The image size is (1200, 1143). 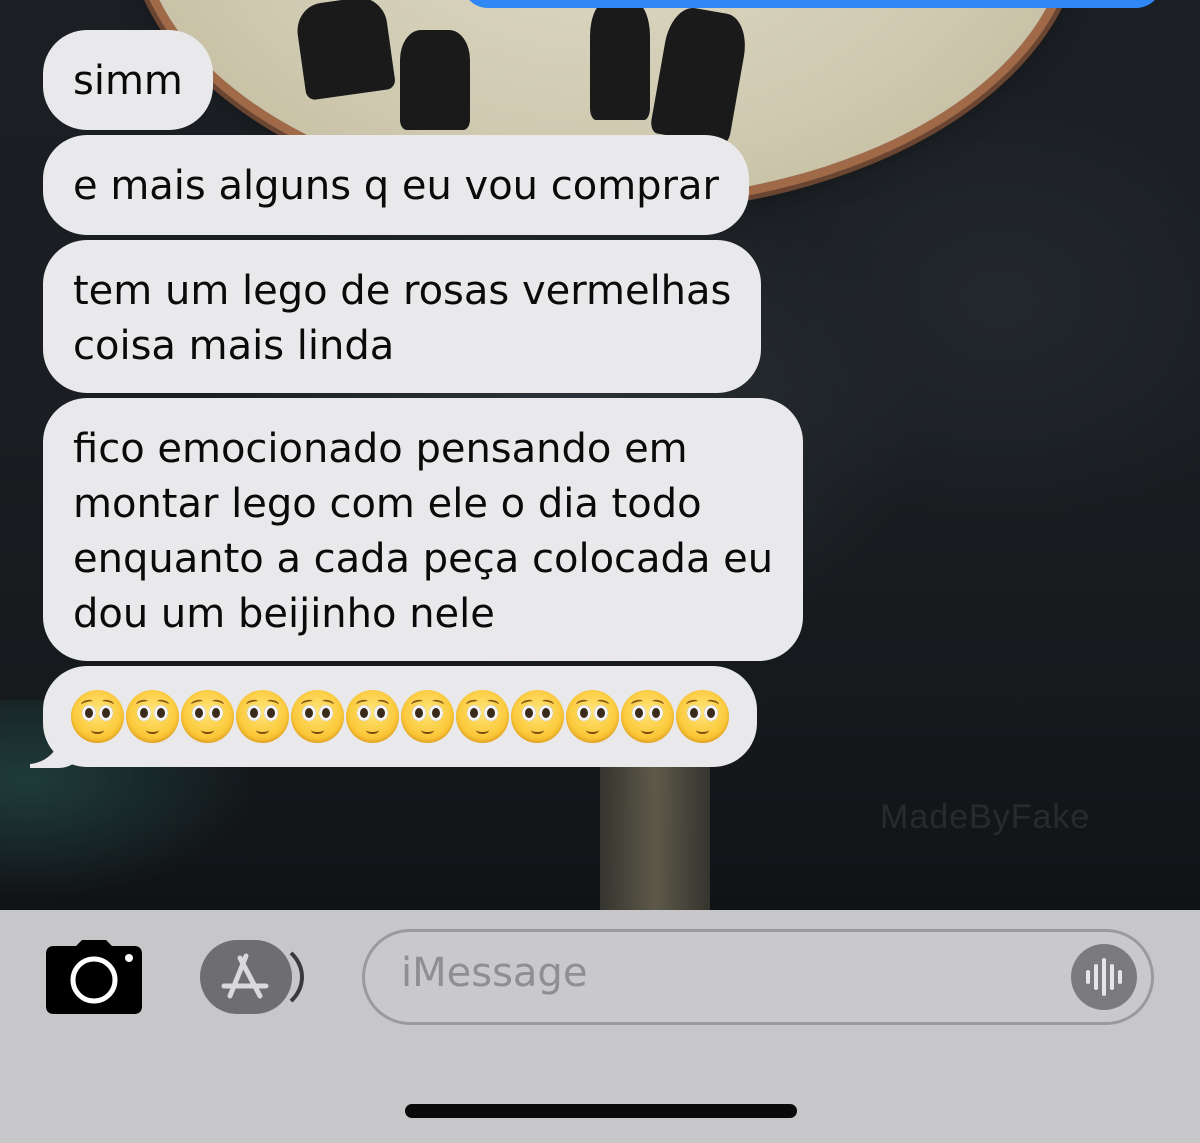 What do you see at coordinates (402, 291) in the screenshot?
I see `message-text-line: tem um lego de rosas vermelhas` at bounding box center [402, 291].